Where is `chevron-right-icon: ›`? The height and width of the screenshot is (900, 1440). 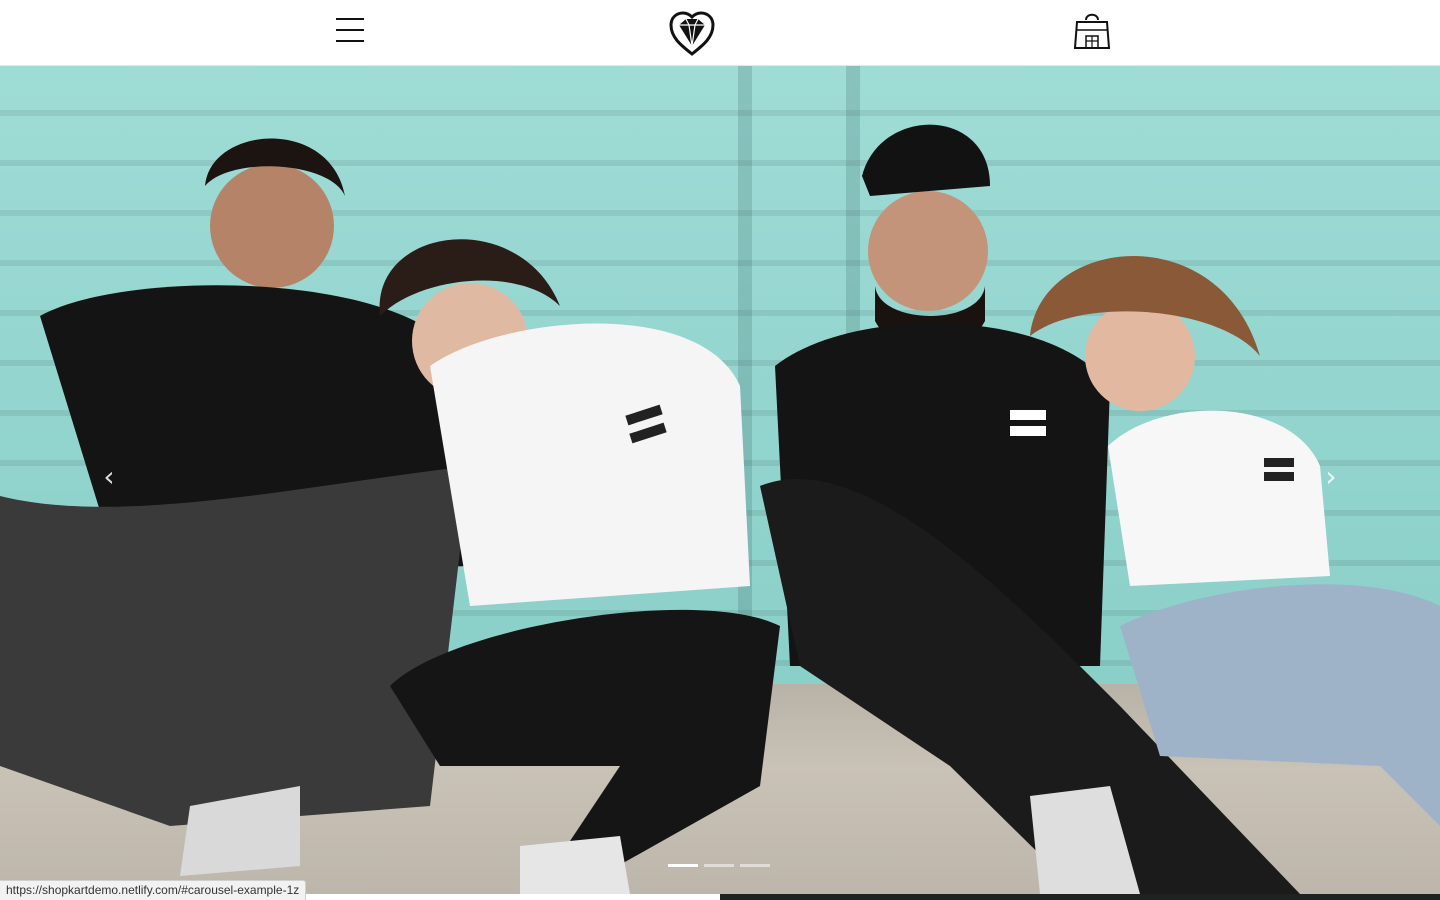
chevron-right-icon: › is located at coordinates (1331, 476).